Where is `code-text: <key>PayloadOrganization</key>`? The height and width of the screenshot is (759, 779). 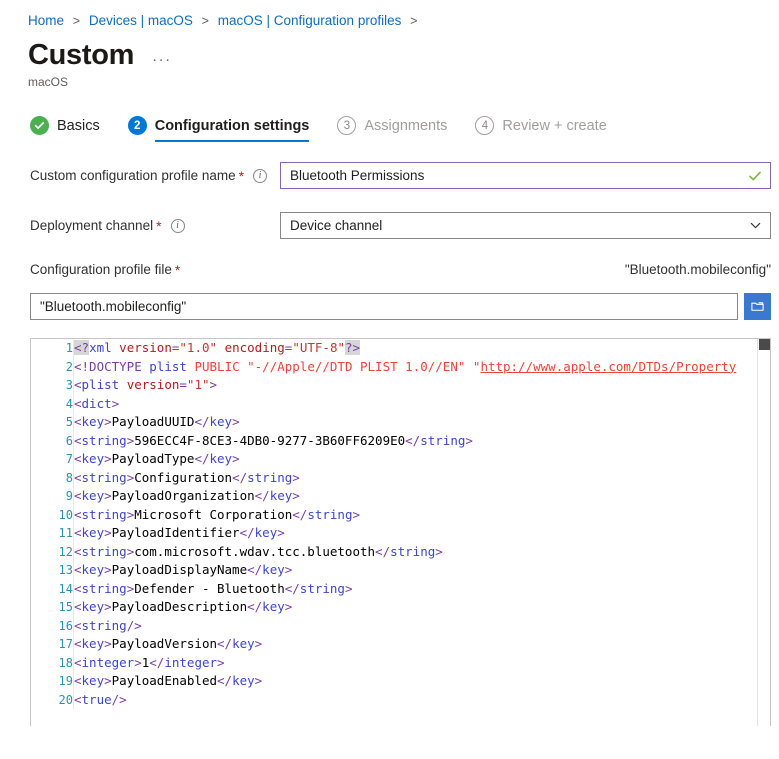 code-text: <key>PayloadOrganization</key> is located at coordinates (422, 496).